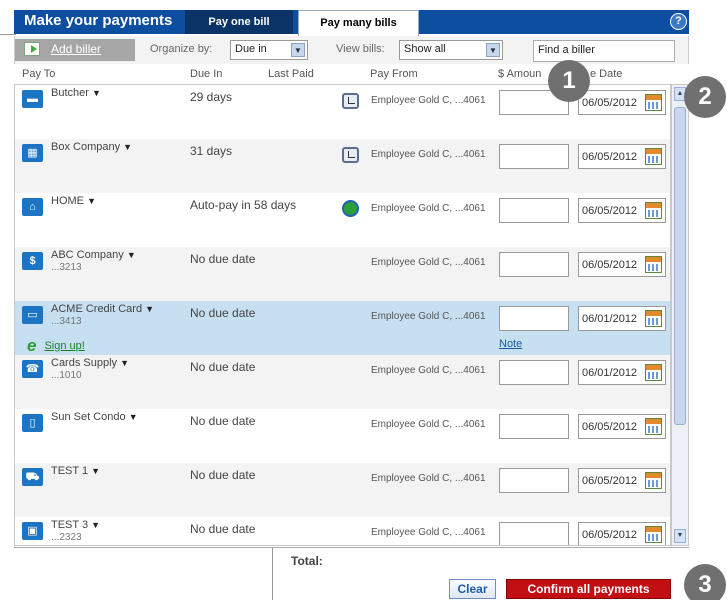 The image size is (728, 600). I want to click on biller-name-text: TEST 1, so click(70, 471).